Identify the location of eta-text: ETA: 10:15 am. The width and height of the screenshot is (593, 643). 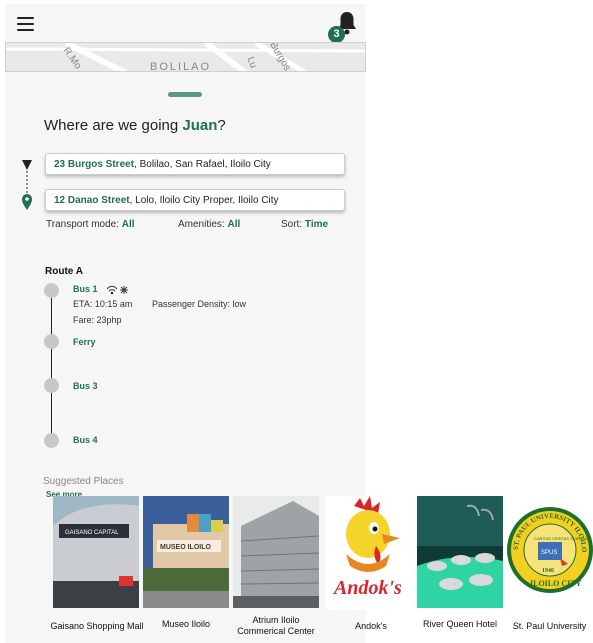
(103, 304).